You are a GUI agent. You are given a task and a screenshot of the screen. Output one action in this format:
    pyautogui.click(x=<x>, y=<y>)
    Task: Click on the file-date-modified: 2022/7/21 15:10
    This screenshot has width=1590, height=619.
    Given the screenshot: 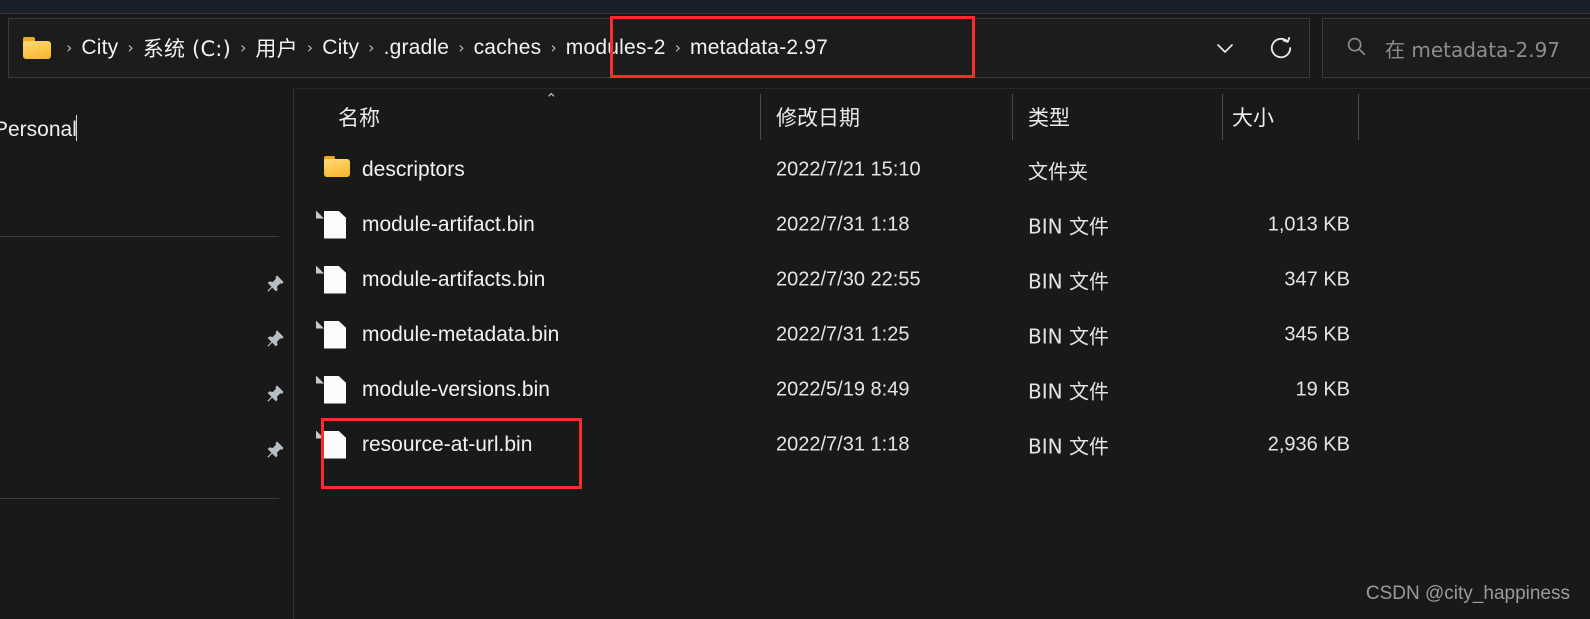 What is the action you would take?
    pyautogui.click(x=848, y=169)
    